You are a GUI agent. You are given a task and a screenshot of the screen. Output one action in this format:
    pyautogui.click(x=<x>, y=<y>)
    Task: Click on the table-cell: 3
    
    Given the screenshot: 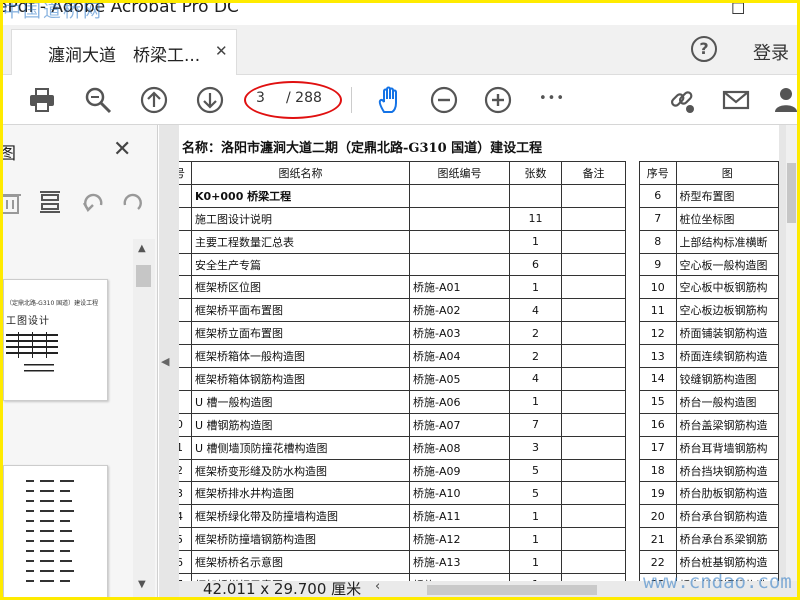 What is the action you would take?
    pyautogui.click(x=185, y=493)
    